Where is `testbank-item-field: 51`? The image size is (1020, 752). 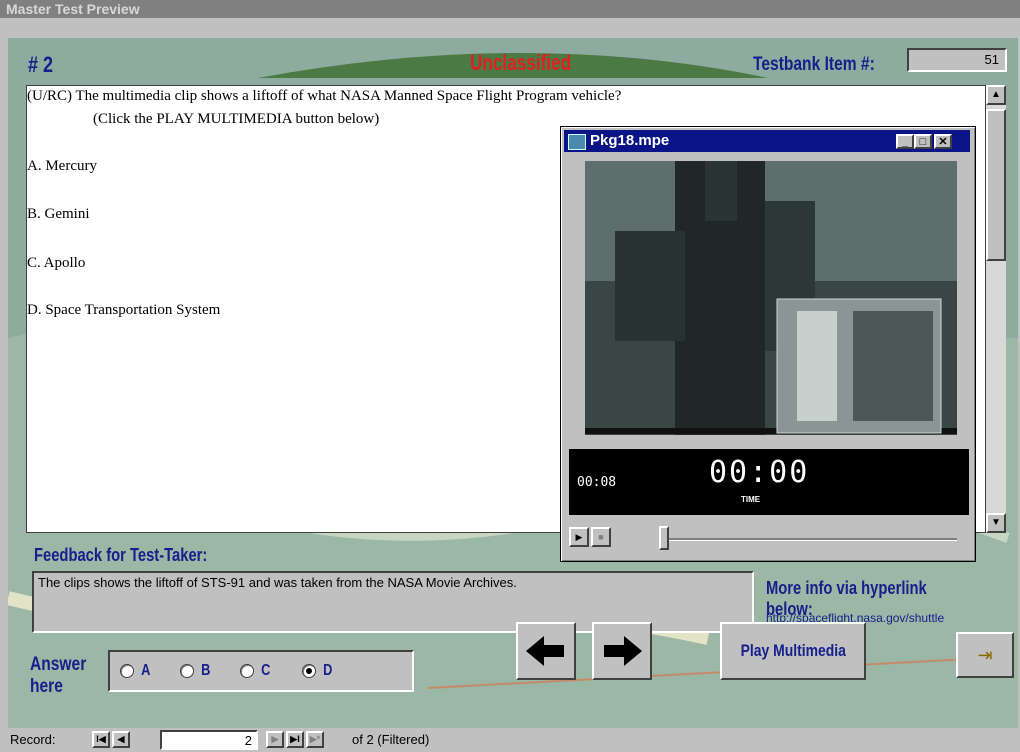 testbank-item-field: 51 is located at coordinates (957, 60).